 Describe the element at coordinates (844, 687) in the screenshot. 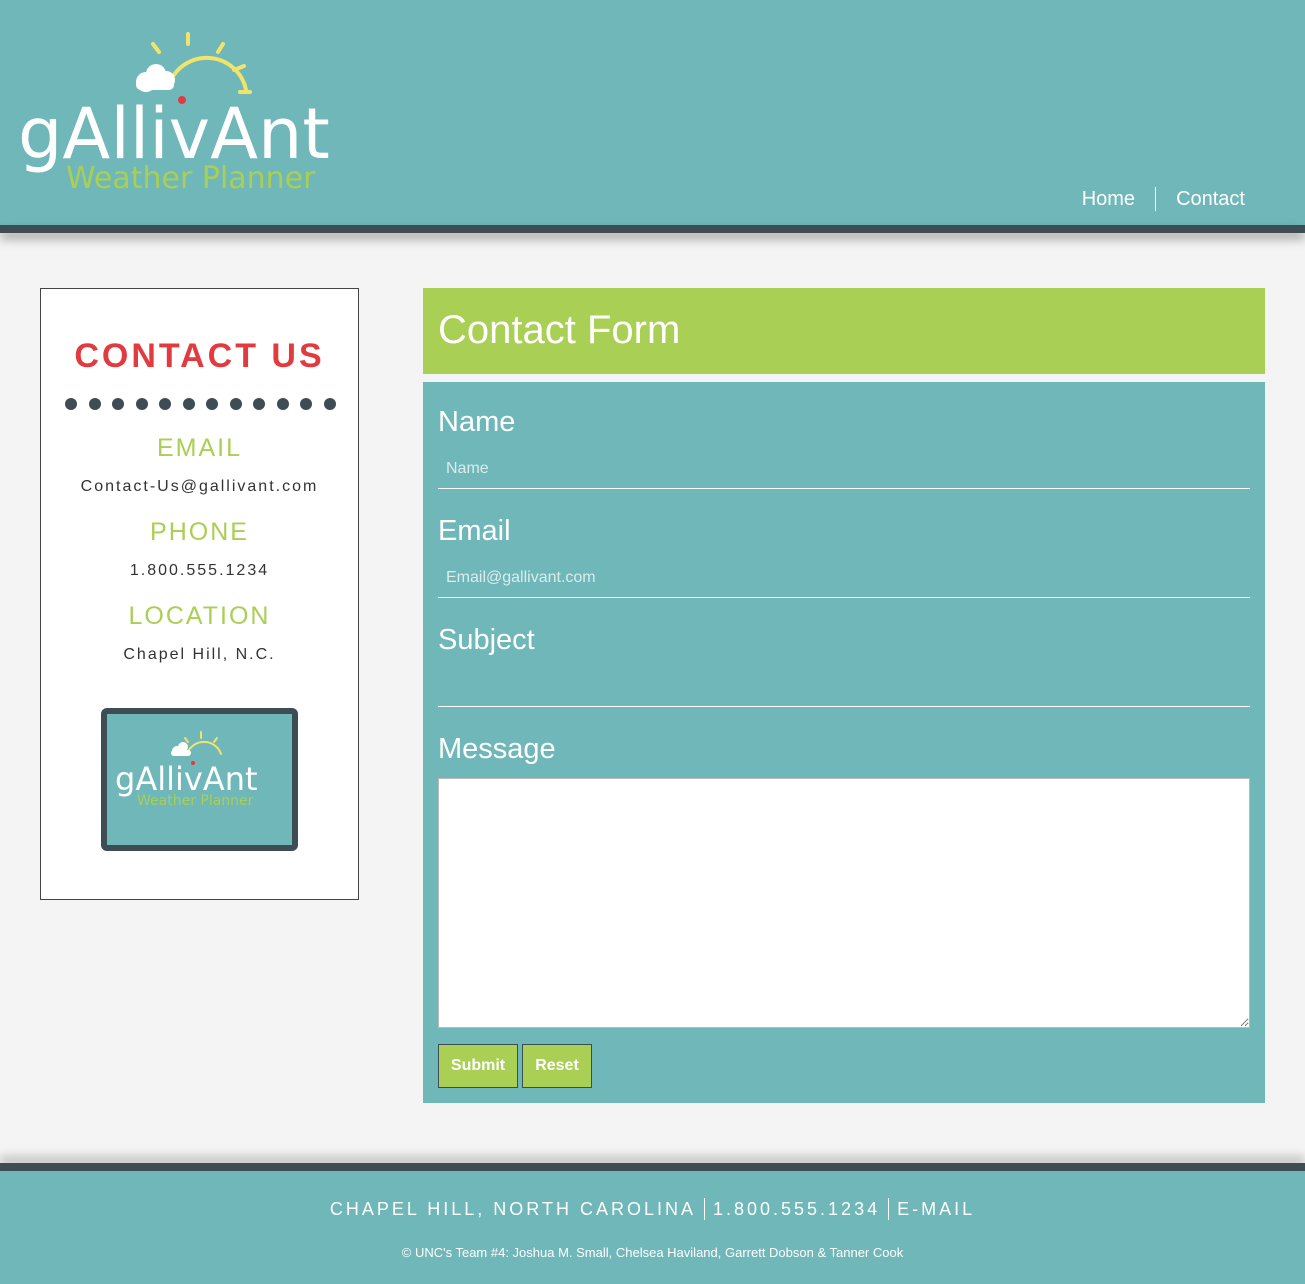

I see `subject-input` at that location.